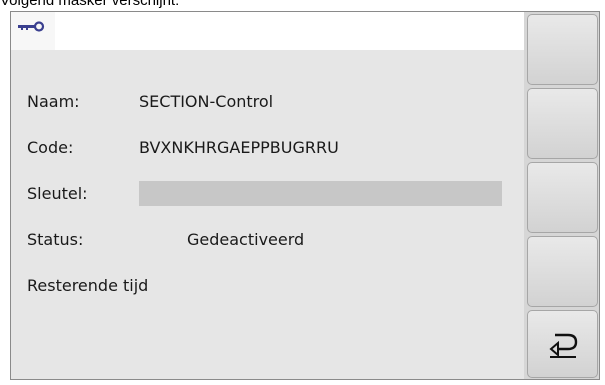  What do you see at coordinates (53, 101) in the screenshot?
I see `name-label: Naam:` at bounding box center [53, 101].